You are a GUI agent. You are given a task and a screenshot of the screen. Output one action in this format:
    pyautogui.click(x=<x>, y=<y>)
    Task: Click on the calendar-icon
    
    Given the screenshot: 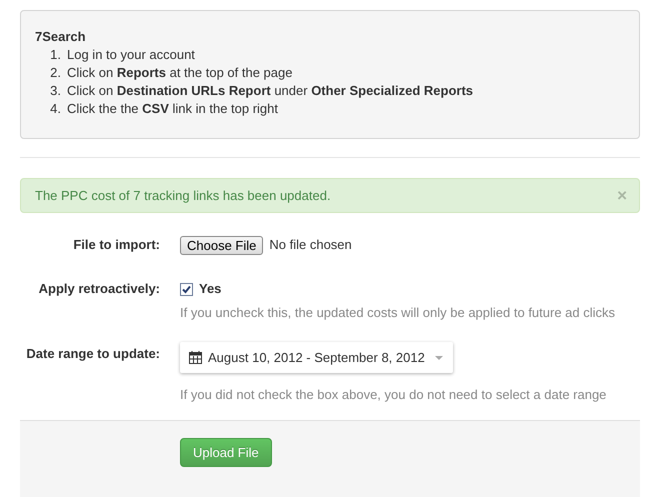 What is the action you would take?
    pyautogui.click(x=195, y=357)
    